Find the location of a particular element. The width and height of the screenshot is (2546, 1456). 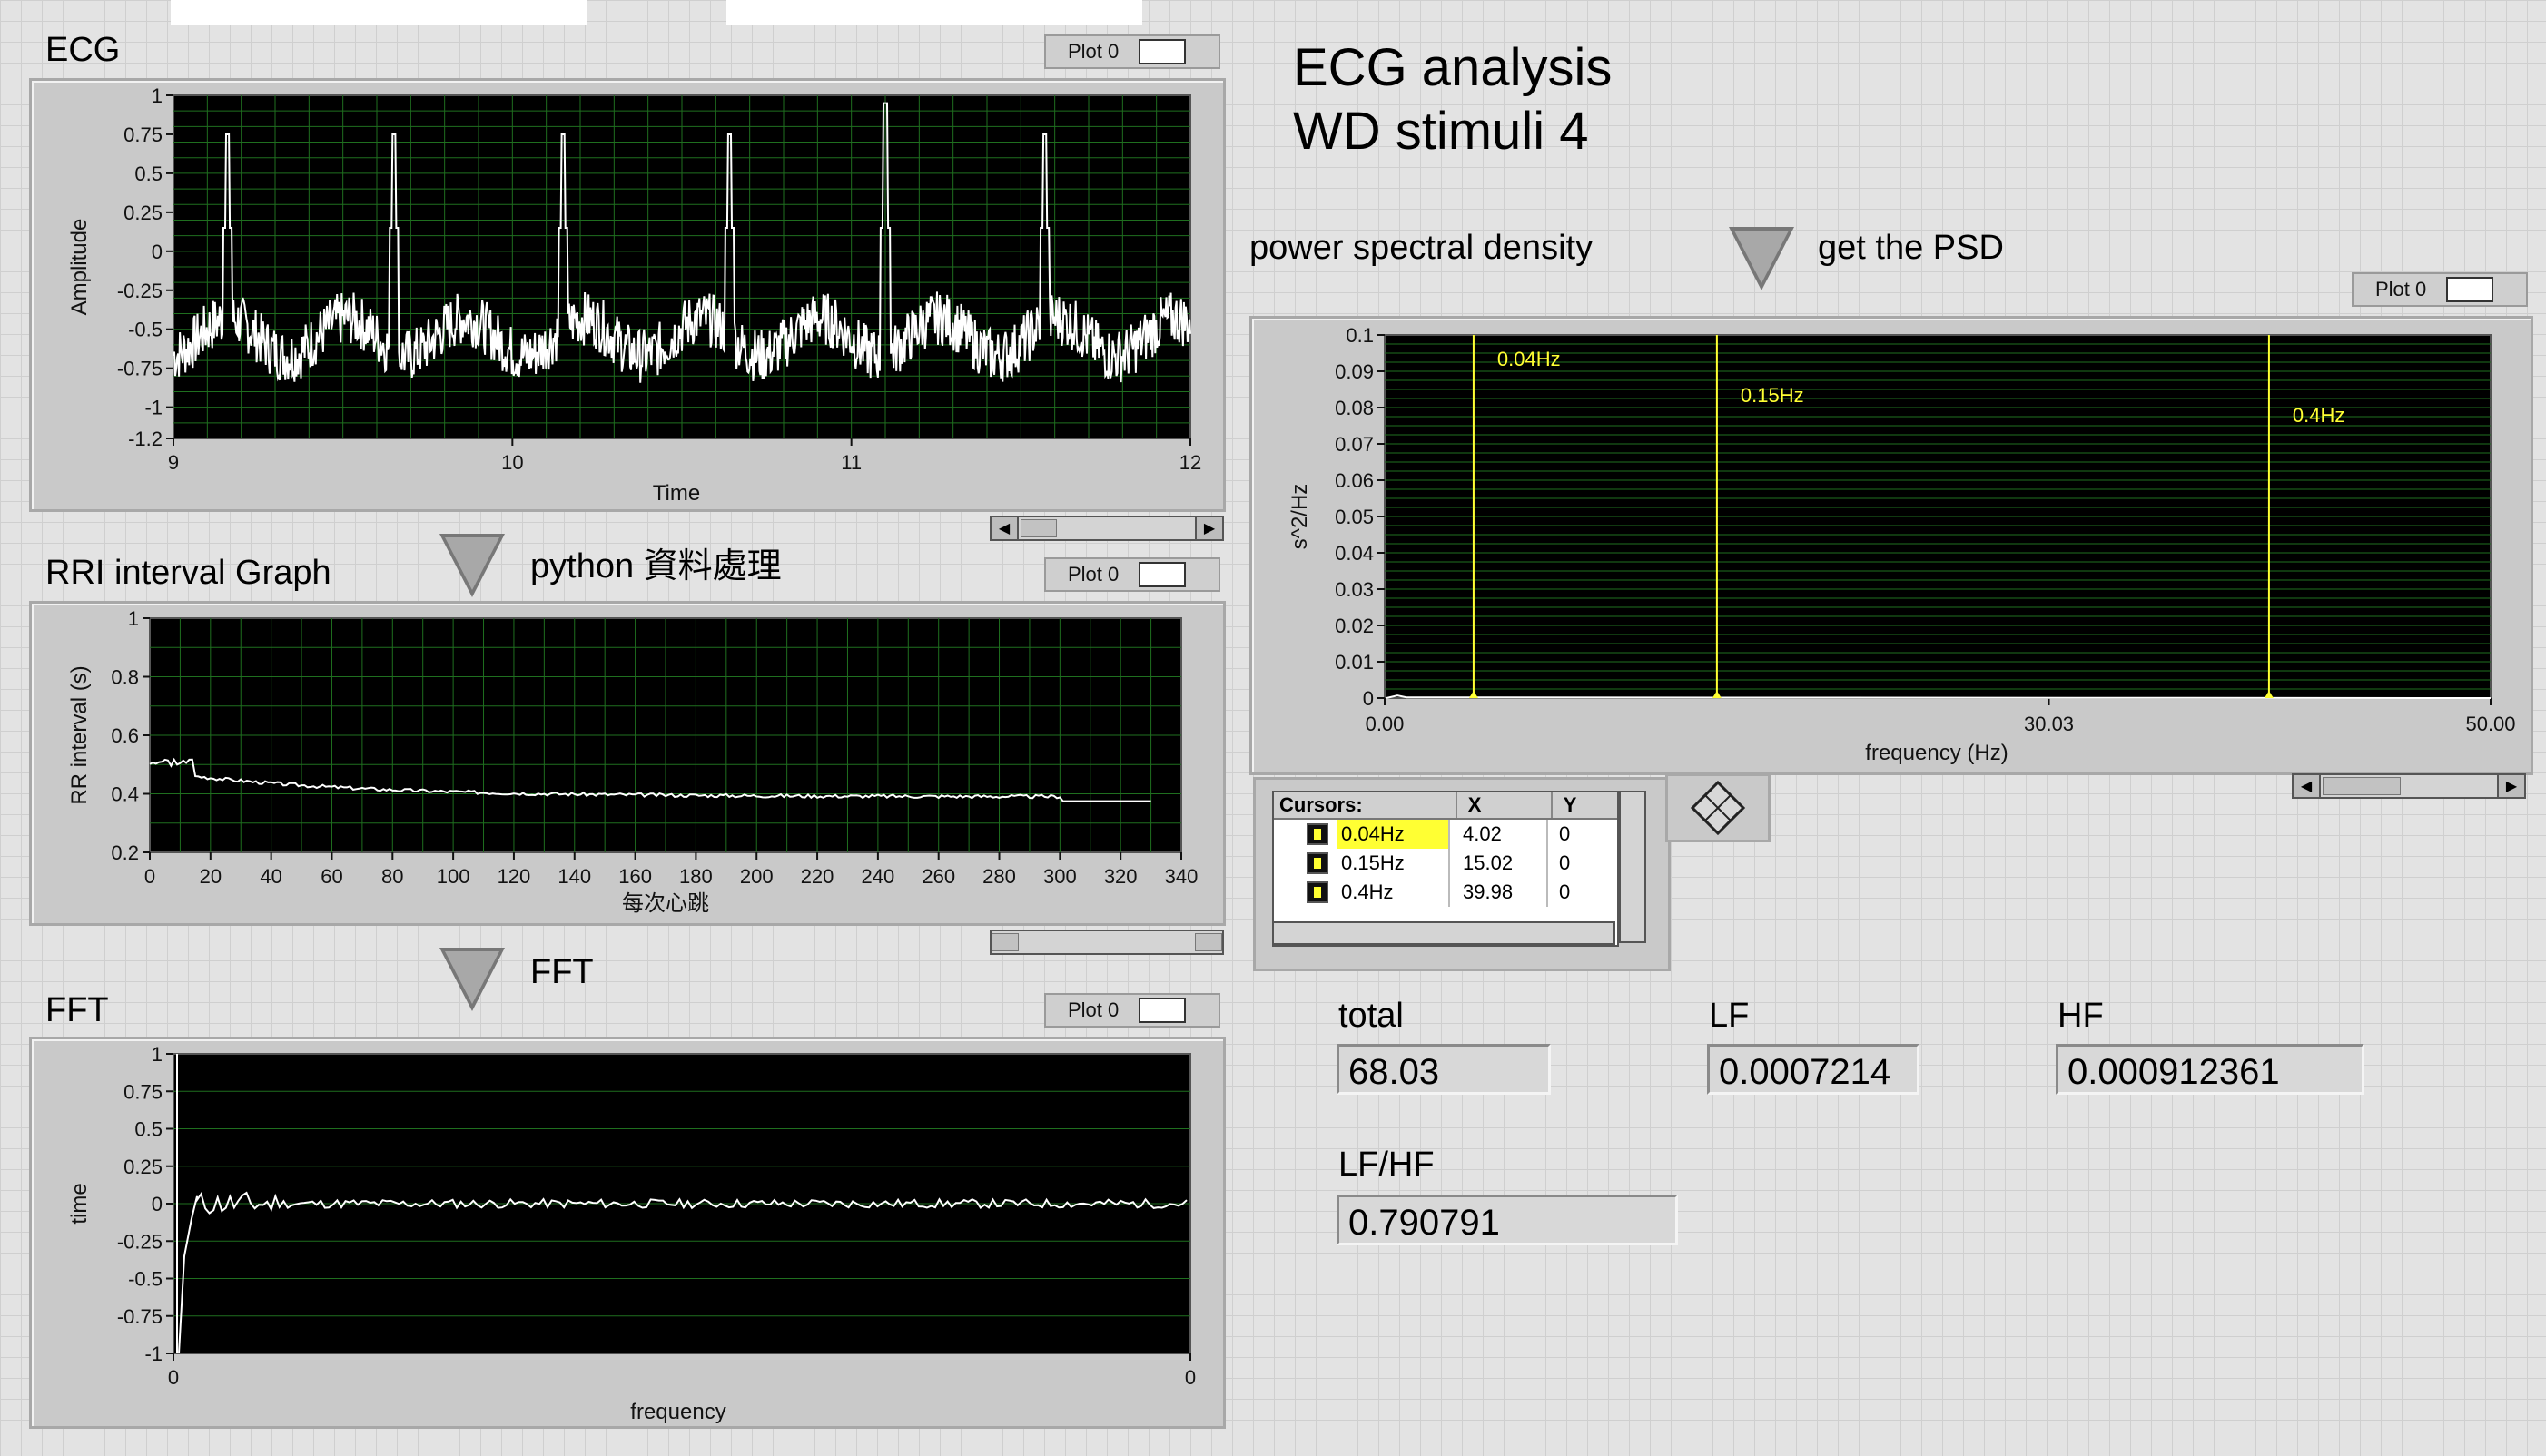

y-tick-label: 0.01 is located at coordinates (1354, 662).